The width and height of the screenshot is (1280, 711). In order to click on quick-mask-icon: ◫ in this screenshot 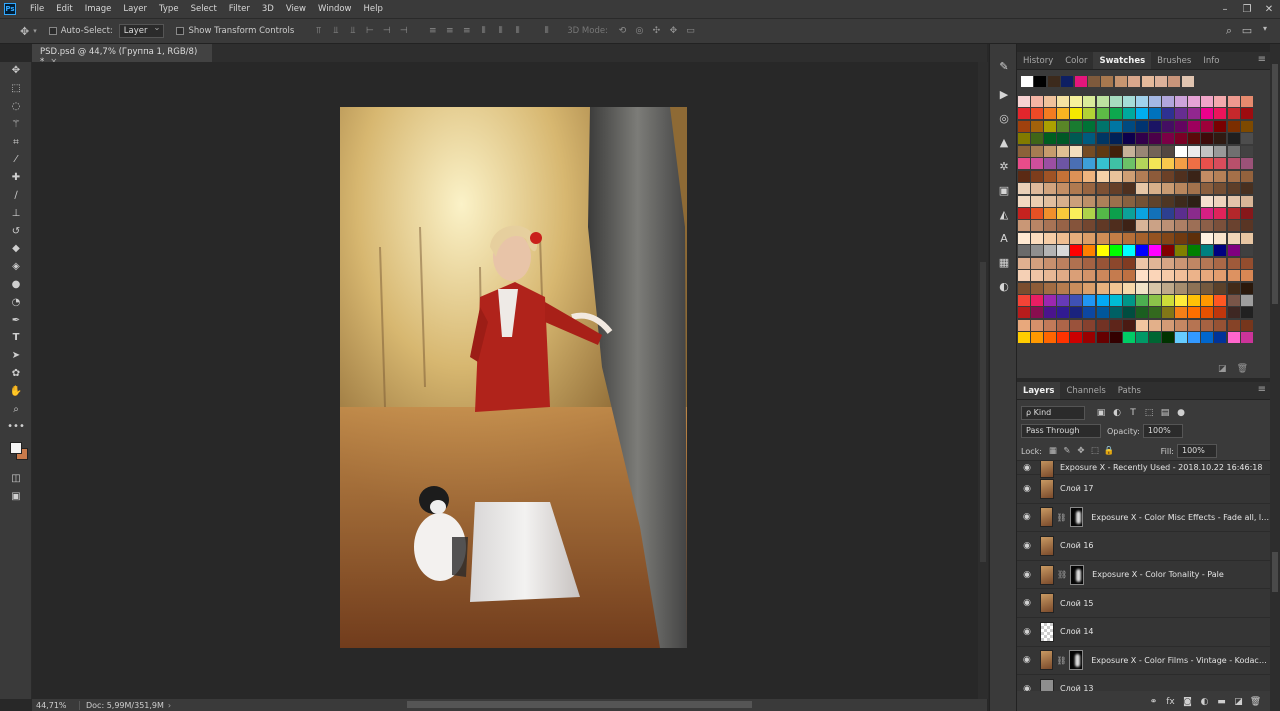, I will do `click(16, 479)`.